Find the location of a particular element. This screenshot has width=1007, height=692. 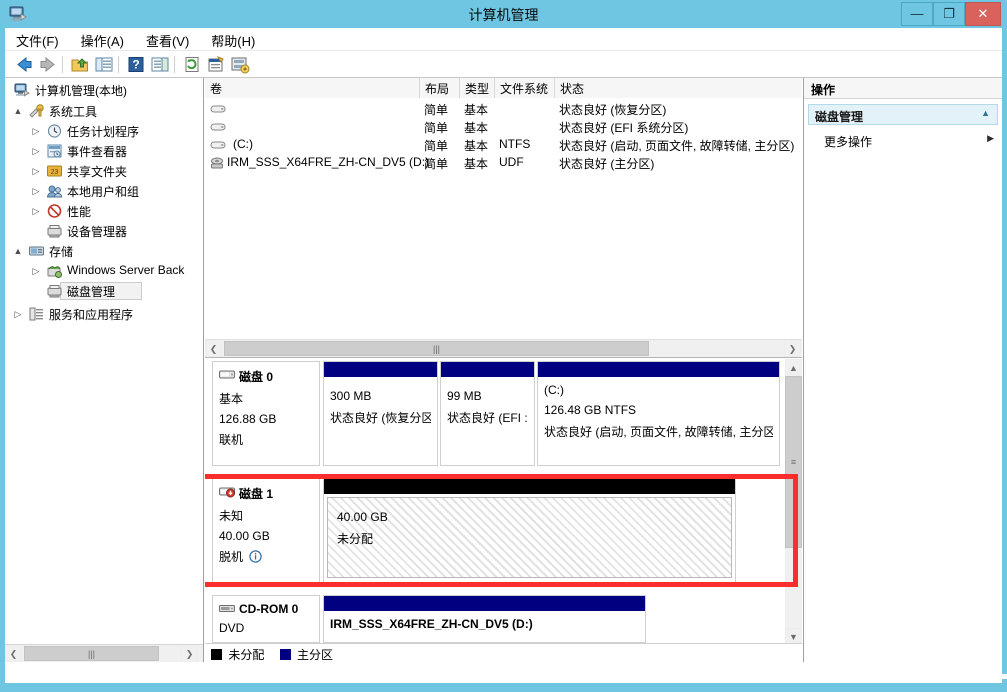

back-icon is located at coordinates (24, 64).